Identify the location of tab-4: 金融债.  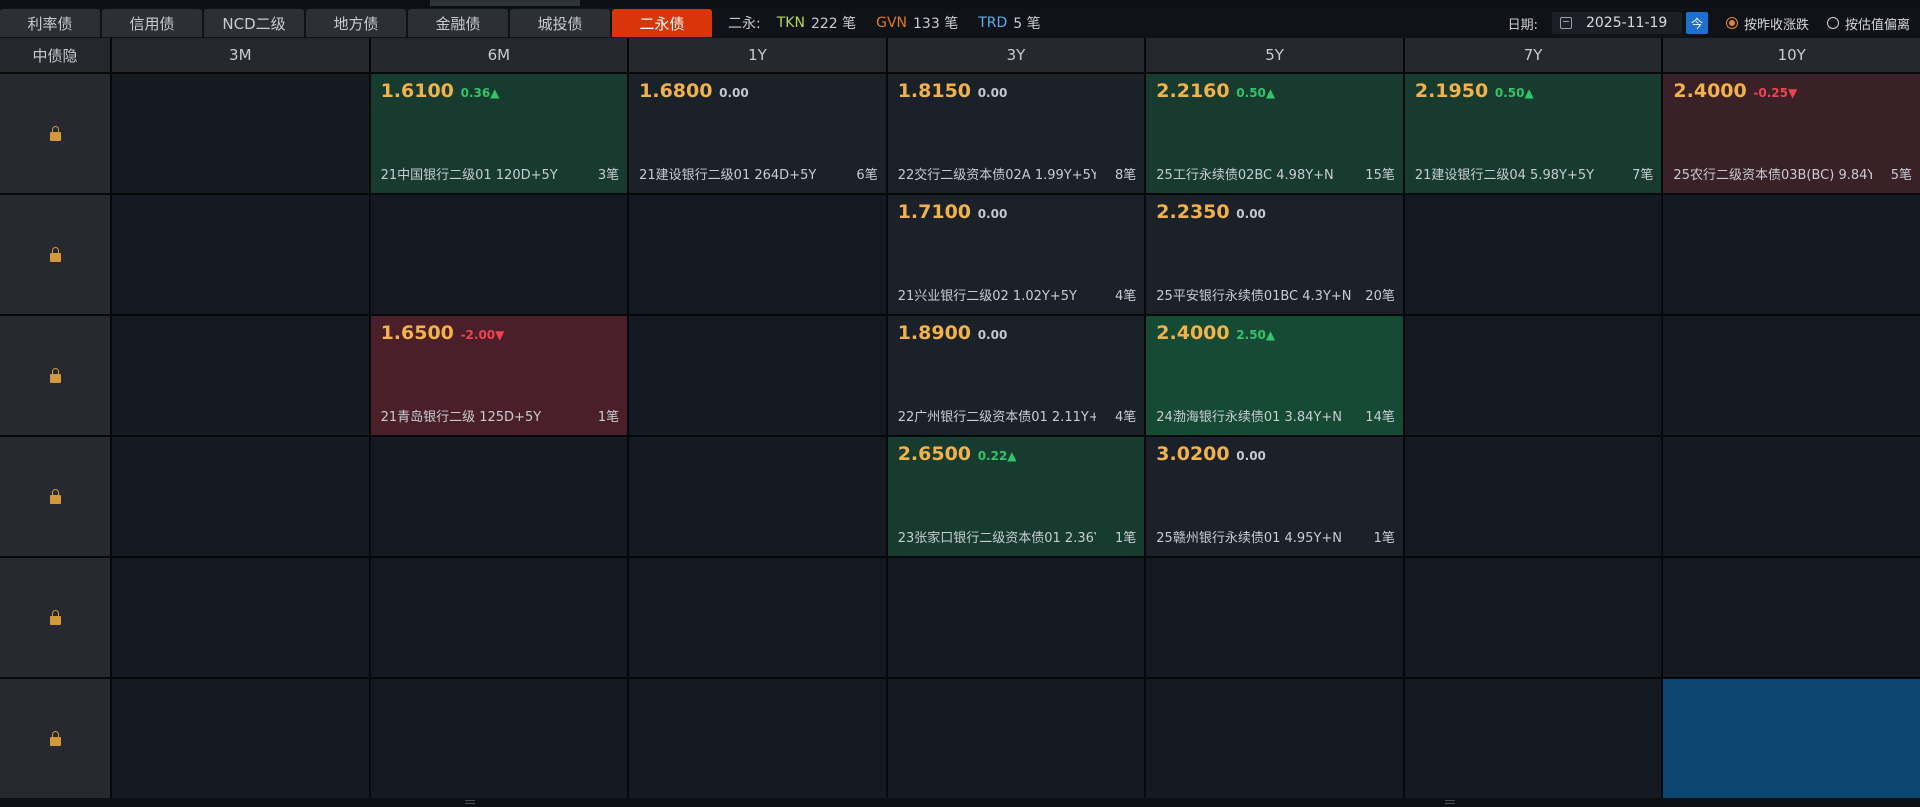
(458, 23).